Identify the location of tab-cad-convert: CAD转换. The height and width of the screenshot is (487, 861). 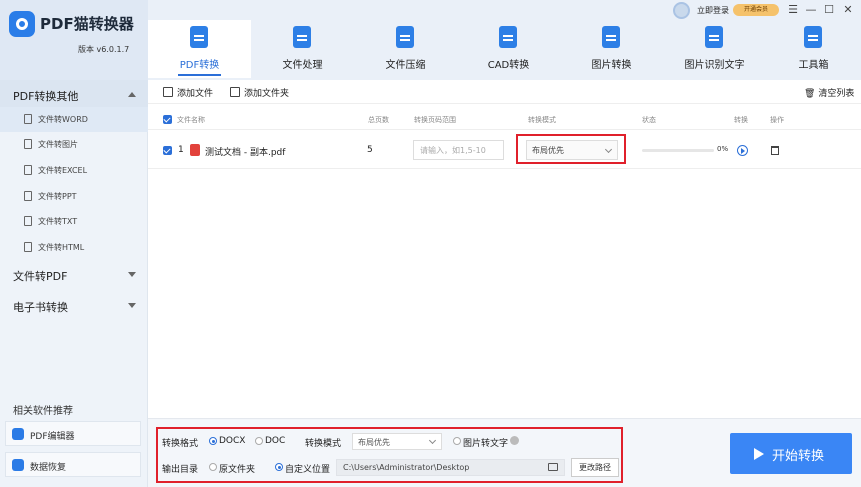
(508, 49).